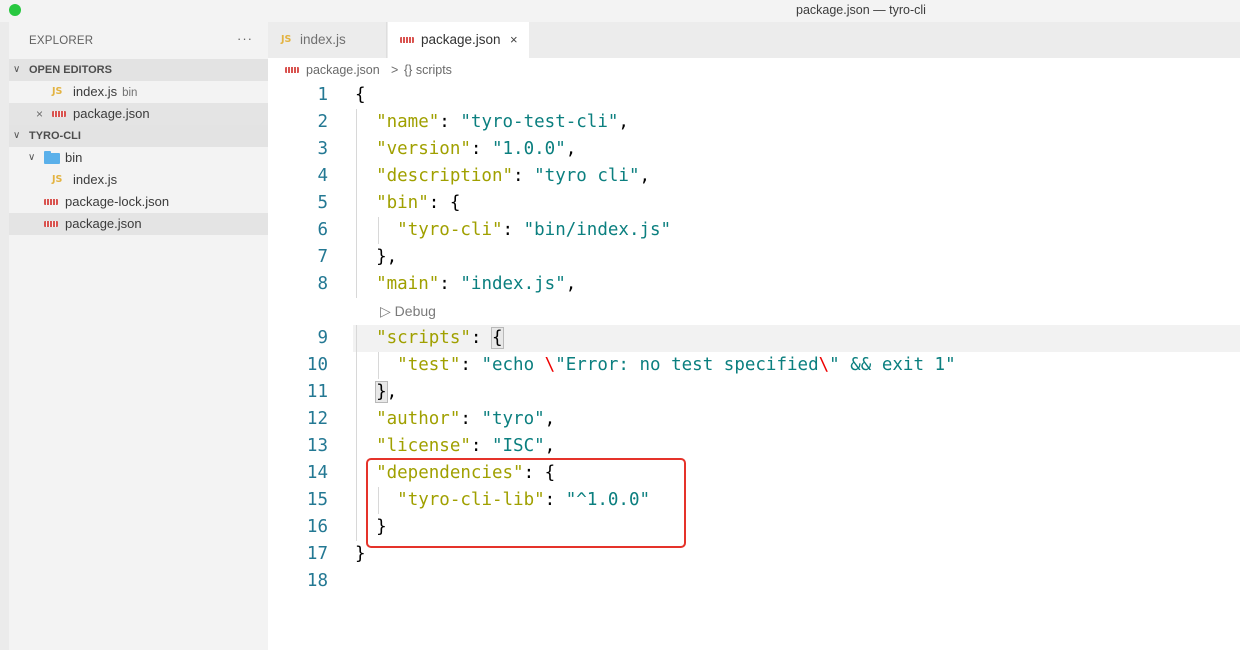 This screenshot has width=1240, height=650. I want to click on line-number: 1, so click(322, 95).